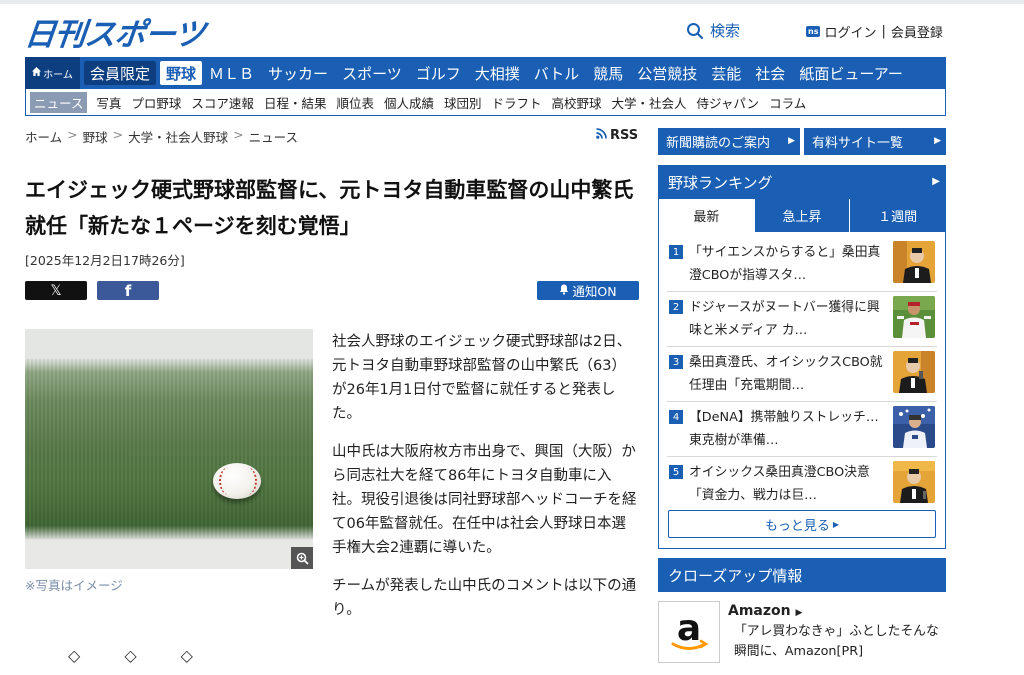 The width and height of the screenshot is (1024, 675). I want to click on breadcrumb-home: ホーム, so click(43, 136).